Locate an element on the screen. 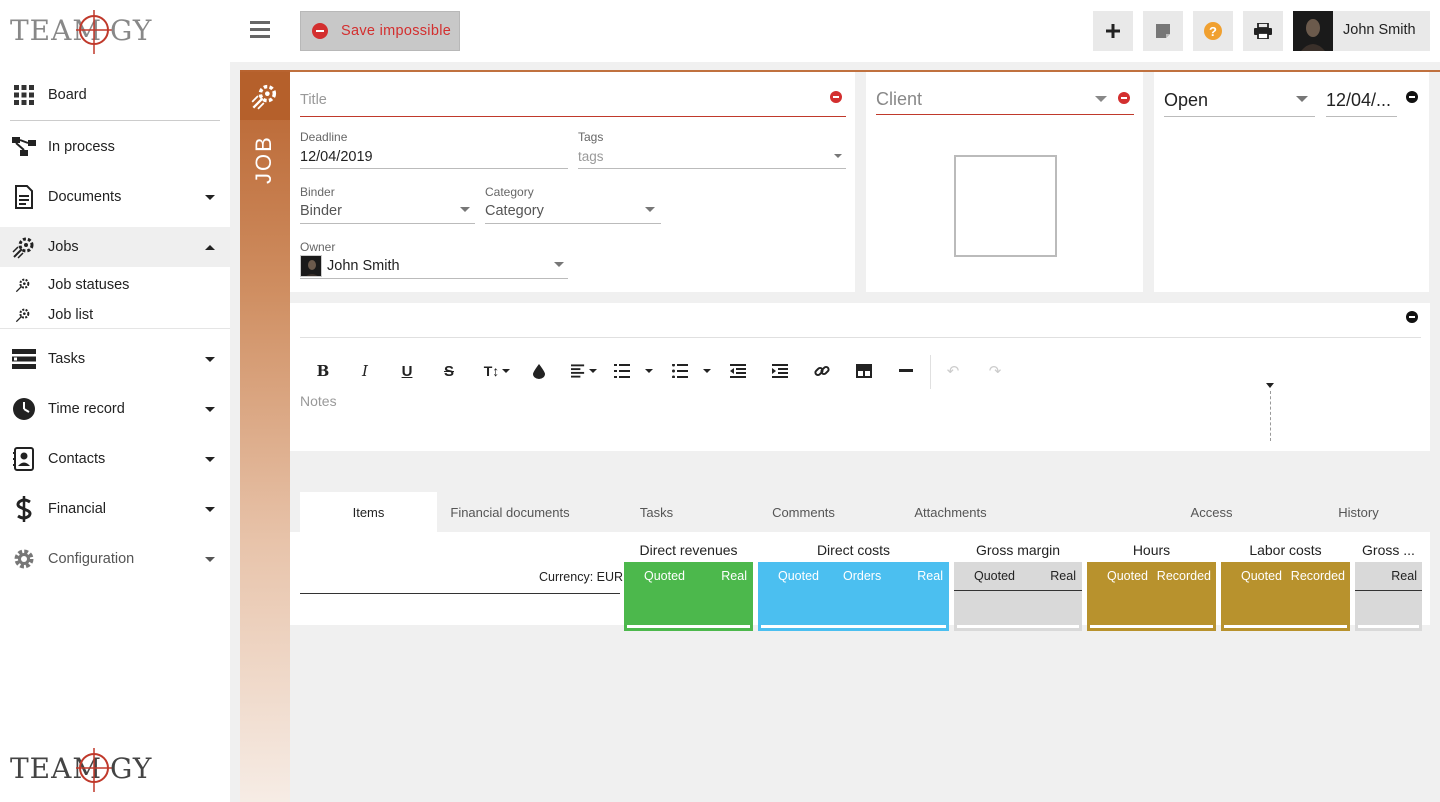 Image resolution: width=1440 pixels, height=802 pixels. sidebar-item-job-list: Job list is located at coordinates (115, 315).